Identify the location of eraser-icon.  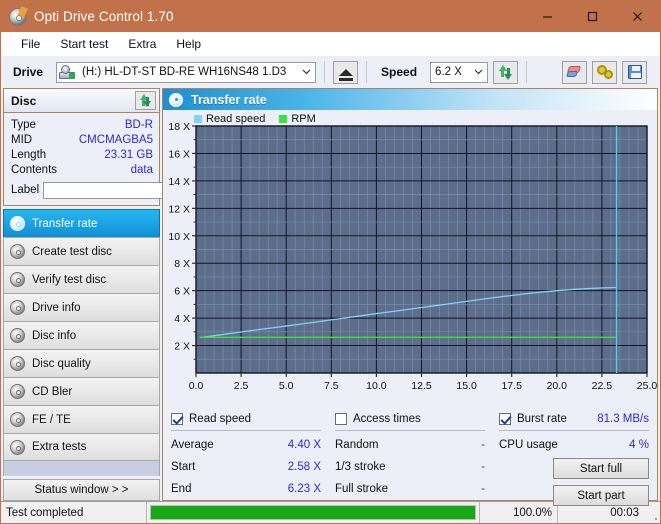
(574, 72).